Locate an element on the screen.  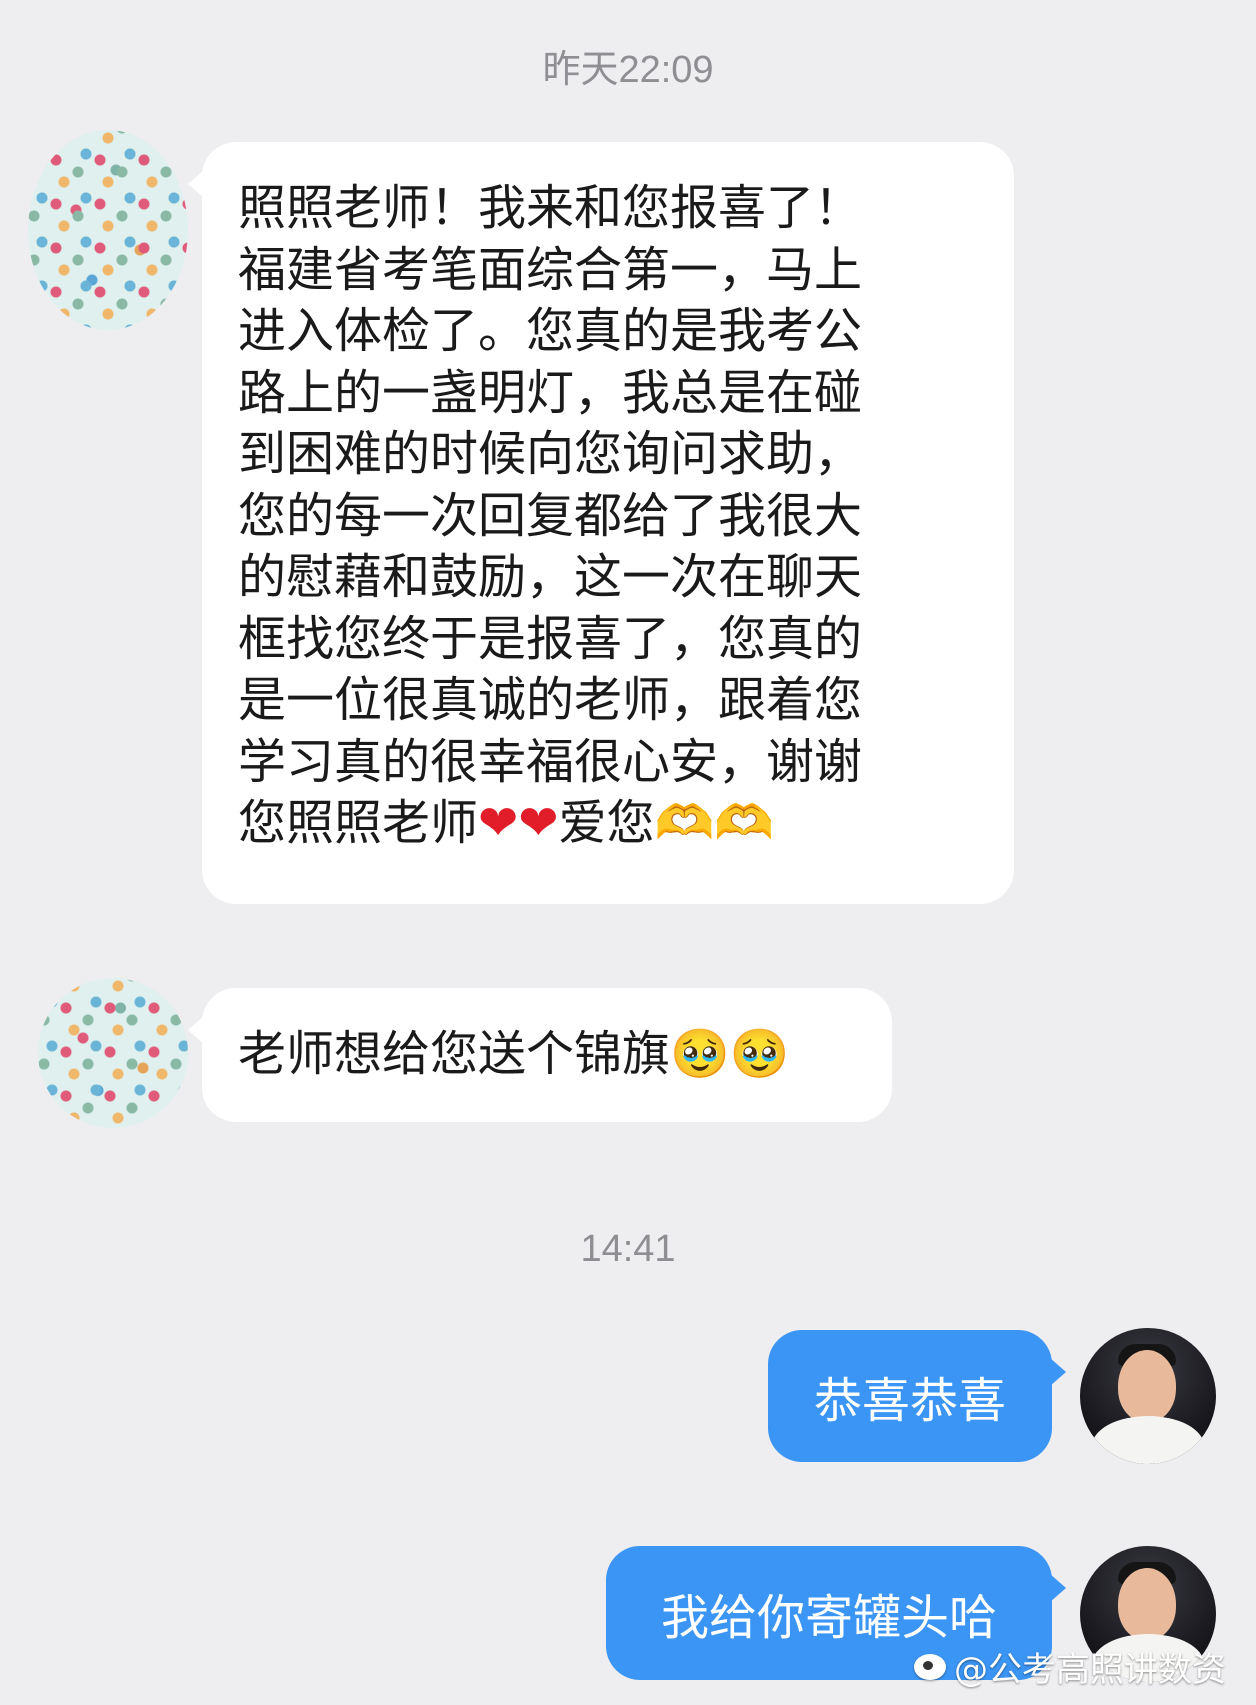
message-line: 的慰藉和鼓励，这一次在聊天 is located at coordinates (550, 577).